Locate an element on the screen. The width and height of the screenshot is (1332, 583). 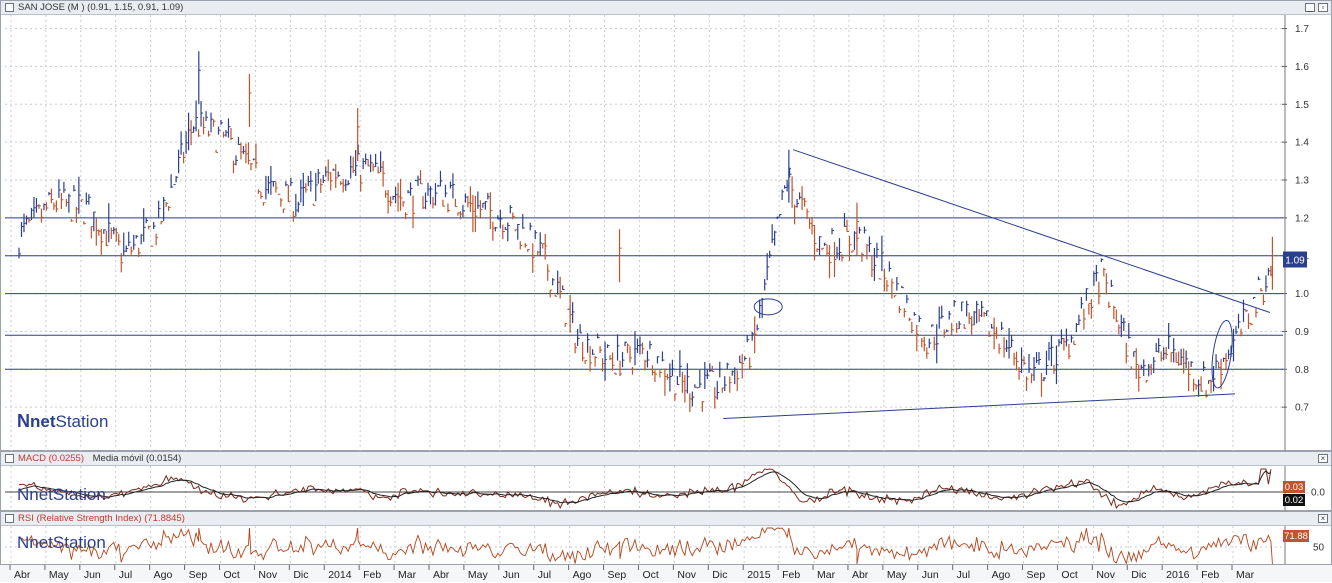
x-tick-label: 2015 is located at coordinates (759, 575).